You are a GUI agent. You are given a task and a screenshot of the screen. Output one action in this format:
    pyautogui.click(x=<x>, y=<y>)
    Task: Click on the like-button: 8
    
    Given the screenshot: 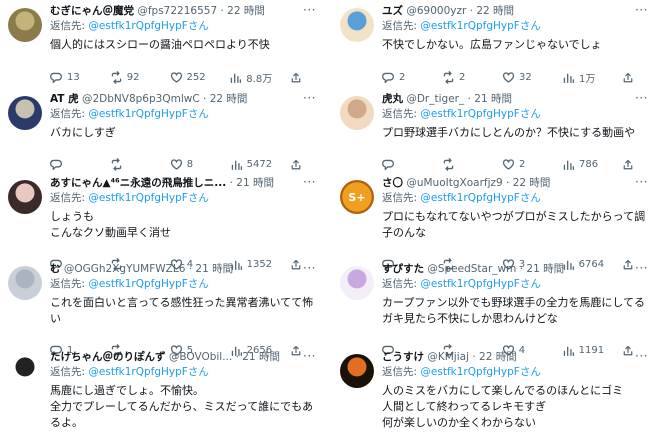 What is the action you would take?
    pyautogui.click(x=191, y=164)
    